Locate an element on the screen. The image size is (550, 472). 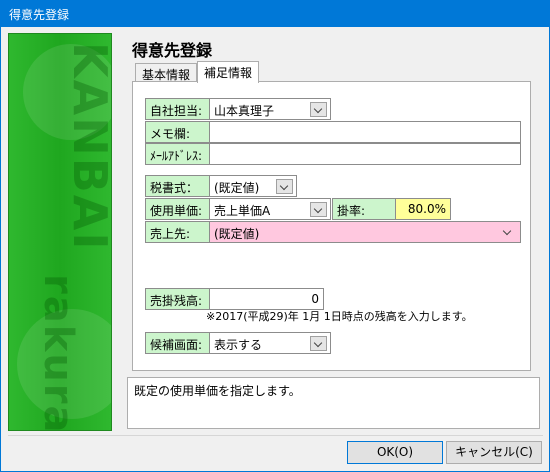
memo-input is located at coordinates (365, 132).